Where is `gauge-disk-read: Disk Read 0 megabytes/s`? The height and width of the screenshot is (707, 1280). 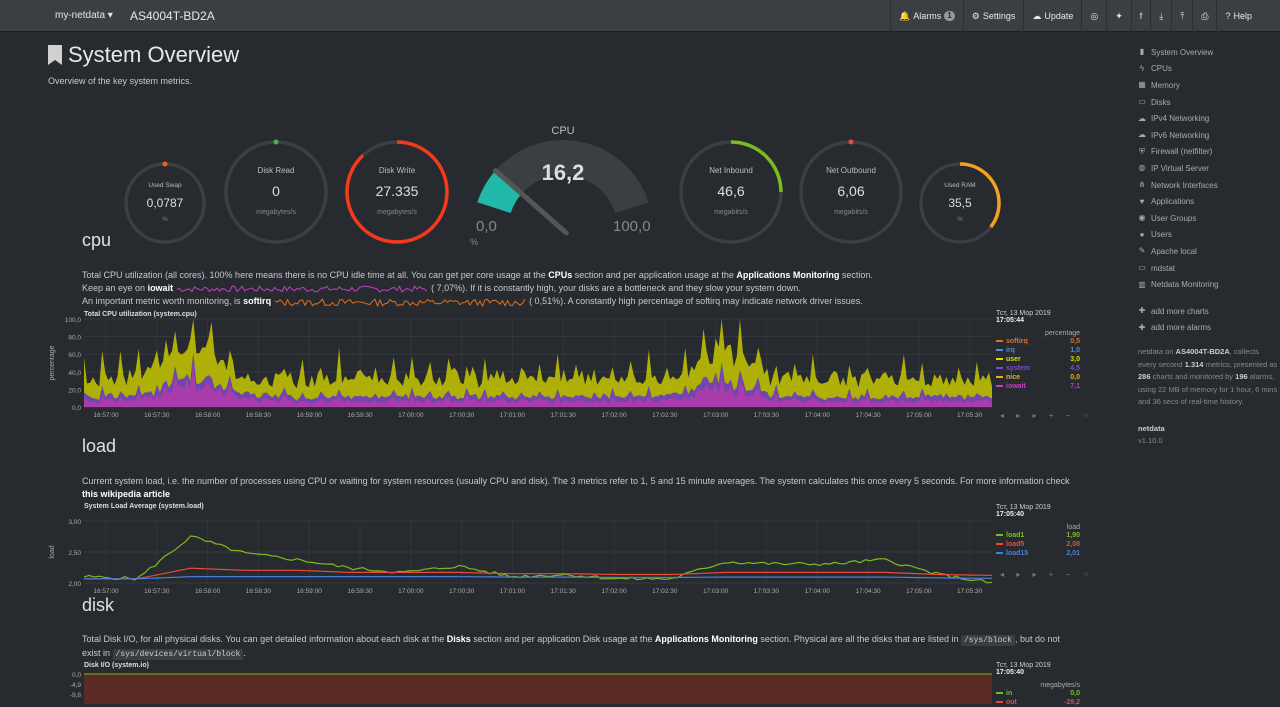
gauge-disk-read: Disk Read 0 megabytes/s is located at coordinates (276, 192).